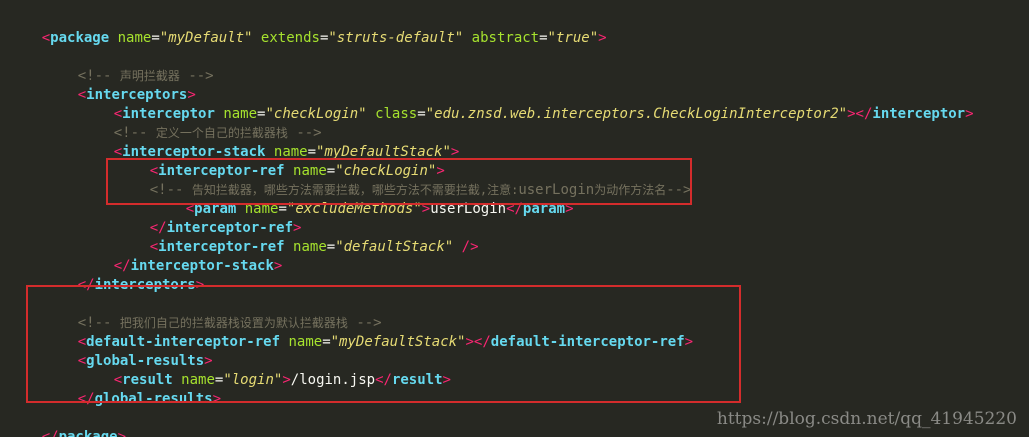 The image size is (1029, 437). Describe the element at coordinates (394, 247) in the screenshot. I see `attribute-value: "defaultStack"` at that location.